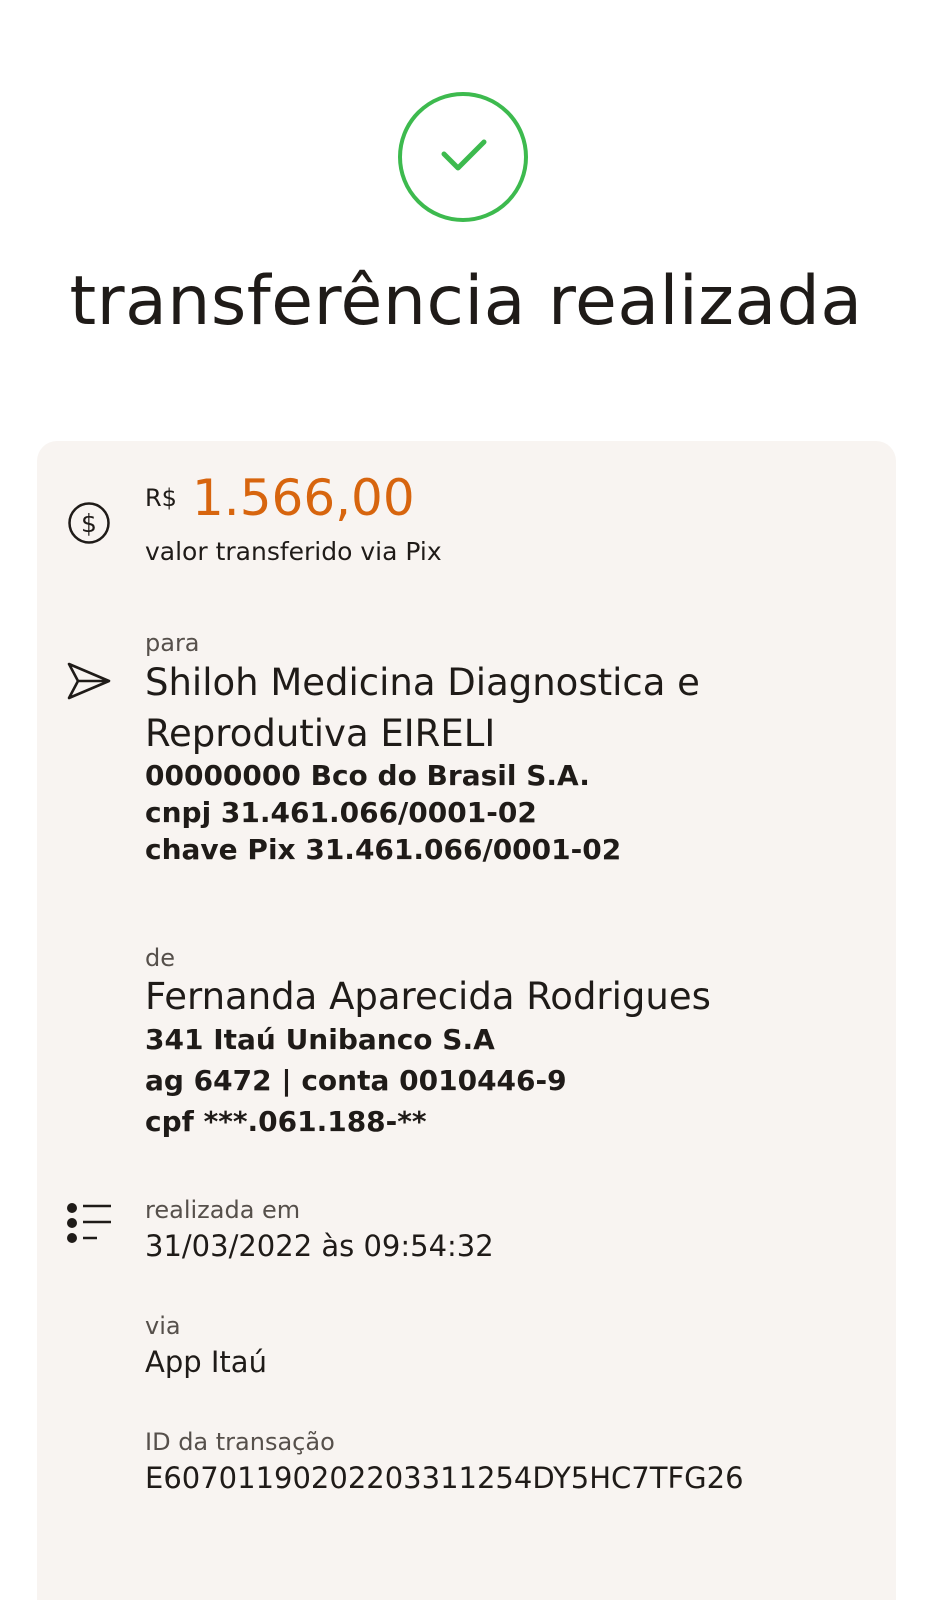 This screenshot has width=932, height=1600. I want to click on sender-name: Fernanda Aparecida Rodrigues, so click(428, 996).